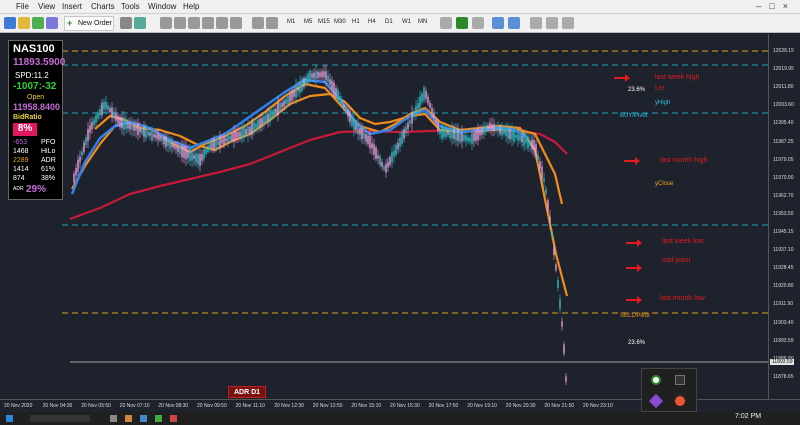 This screenshot has height=425, width=800. I want to click on timeframe-d1: D1, so click(389, 22).